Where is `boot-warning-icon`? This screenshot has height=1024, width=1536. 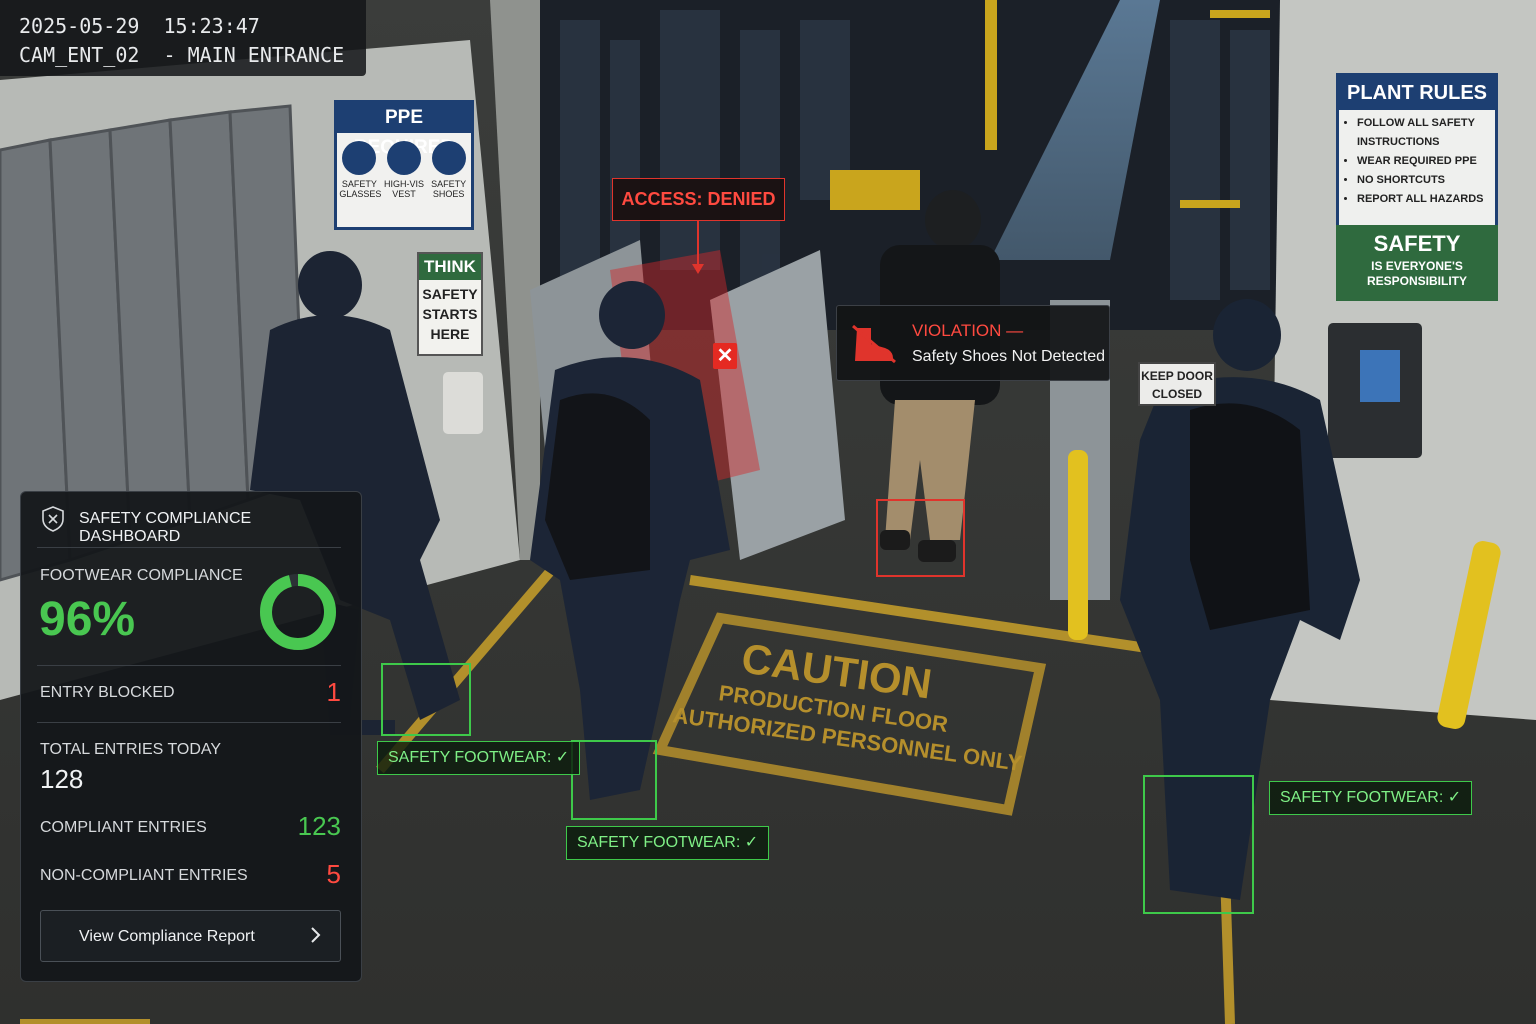 boot-warning-icon is located at coordinates (874, 344).